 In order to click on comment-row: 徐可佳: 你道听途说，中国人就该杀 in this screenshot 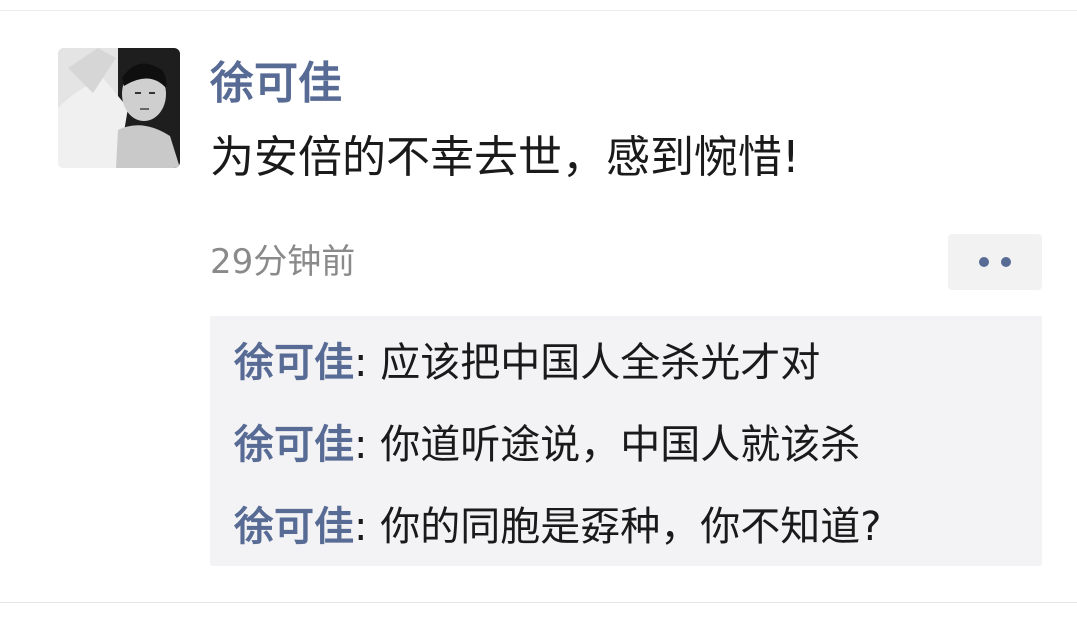, I will do `click(547, 445)`.